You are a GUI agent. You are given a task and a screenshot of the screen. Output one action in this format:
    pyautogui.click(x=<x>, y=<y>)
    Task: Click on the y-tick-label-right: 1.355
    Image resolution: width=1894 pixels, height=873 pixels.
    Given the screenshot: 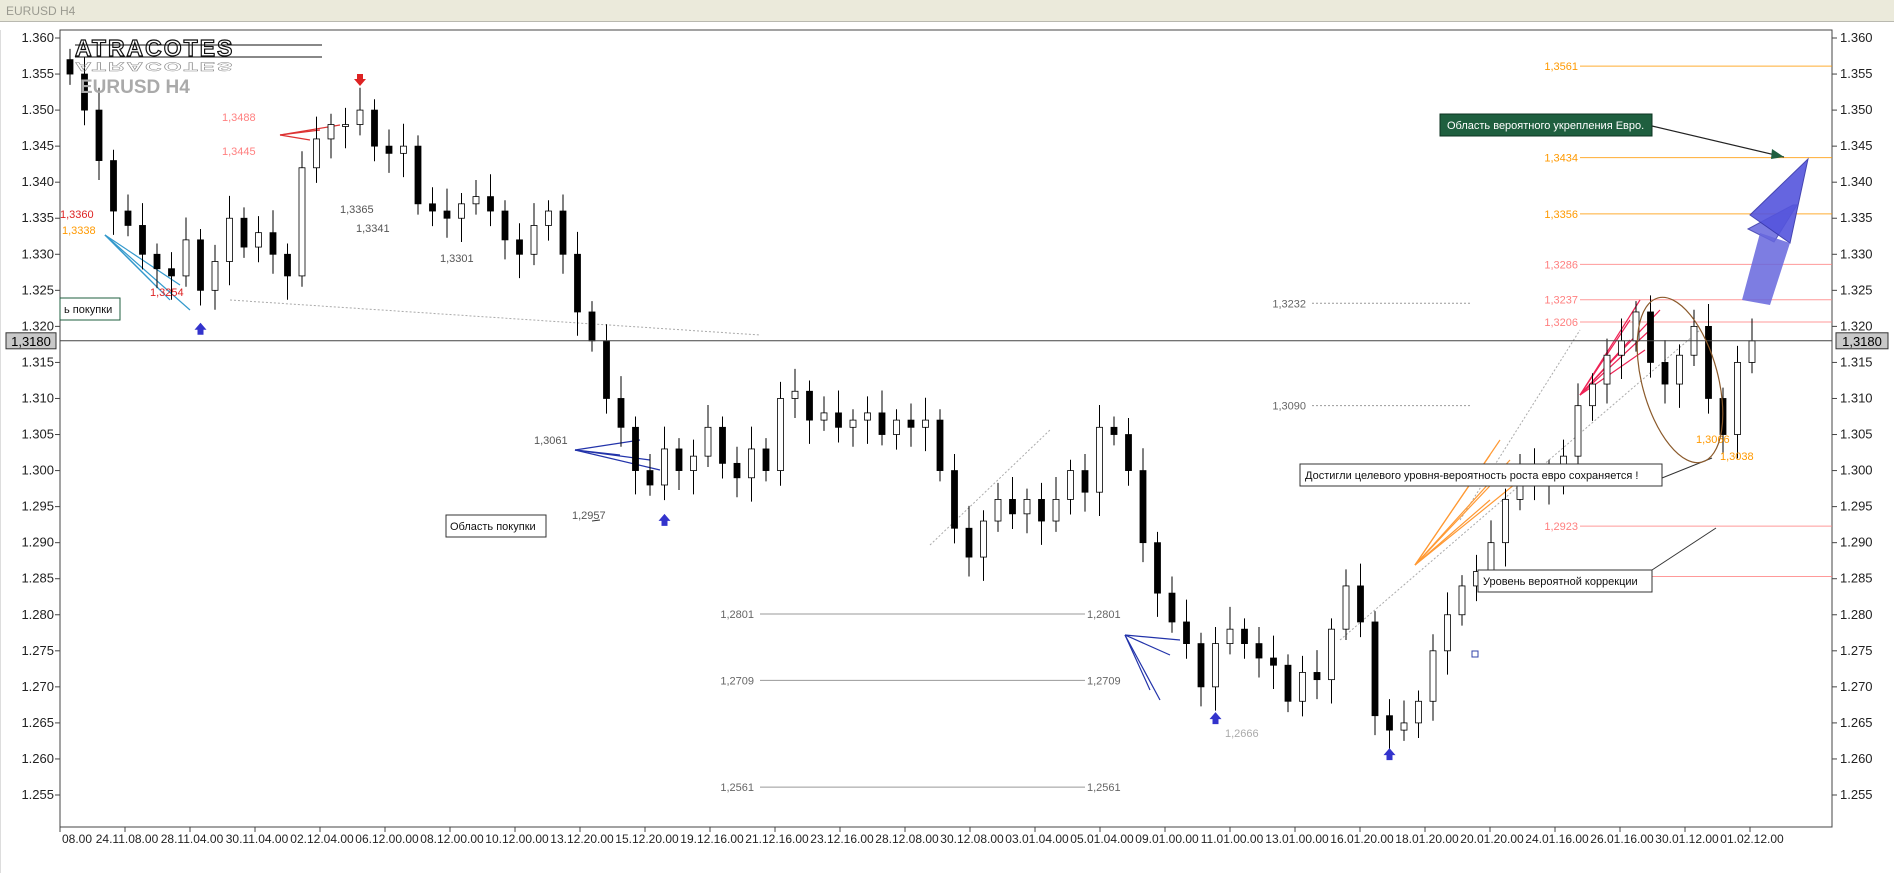 What is the action you would take?
    pyautogui.click(x=1856, y=73)
    